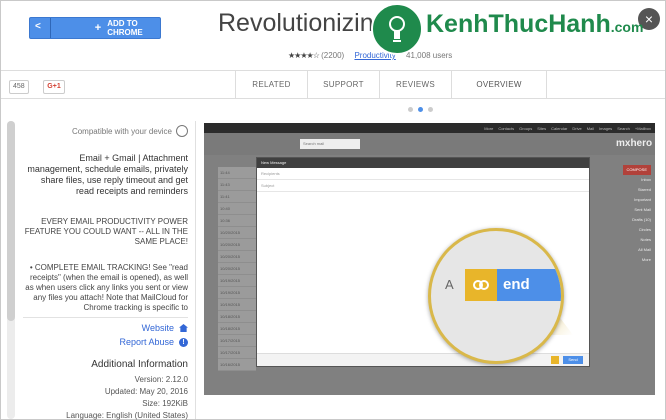 Image resolution: width=666 pixels, height=420 pixels. What do you see at coordinates (344, 84) in the screenshot?
I see `tab-support: SUPPORT` at bounding box center [344, 84].